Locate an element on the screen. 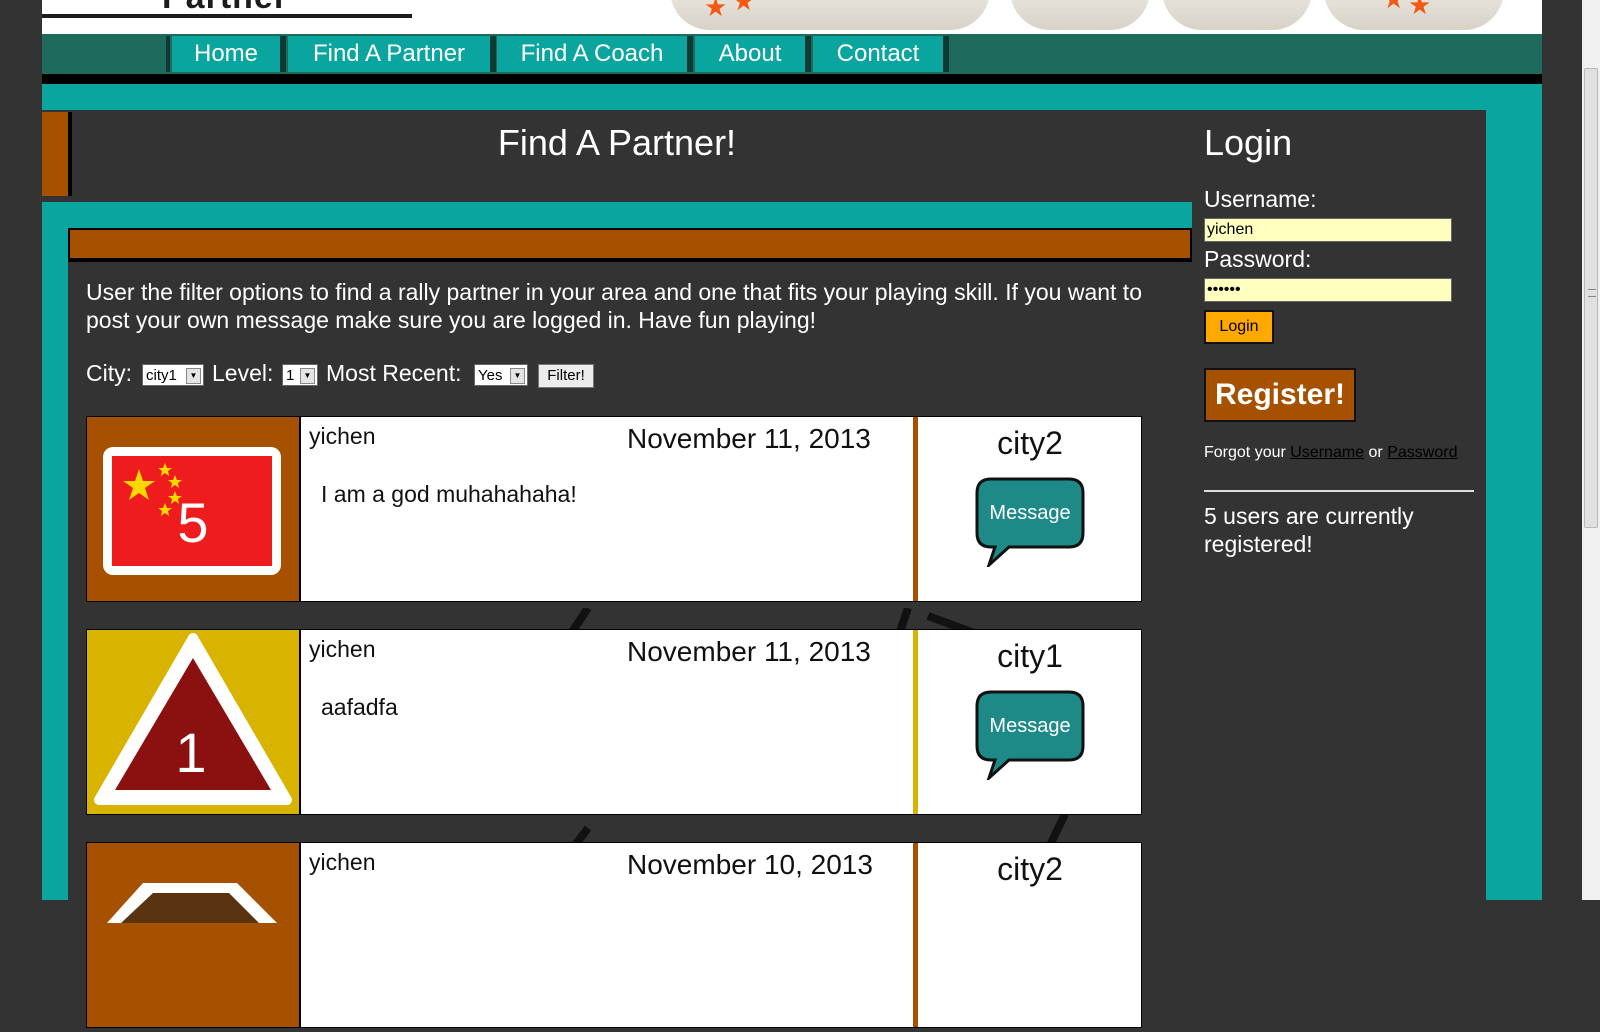 The height and width of the screenshot is (1032, 1600). city-select: city1 ▼ is located at coordinates (173, 375).